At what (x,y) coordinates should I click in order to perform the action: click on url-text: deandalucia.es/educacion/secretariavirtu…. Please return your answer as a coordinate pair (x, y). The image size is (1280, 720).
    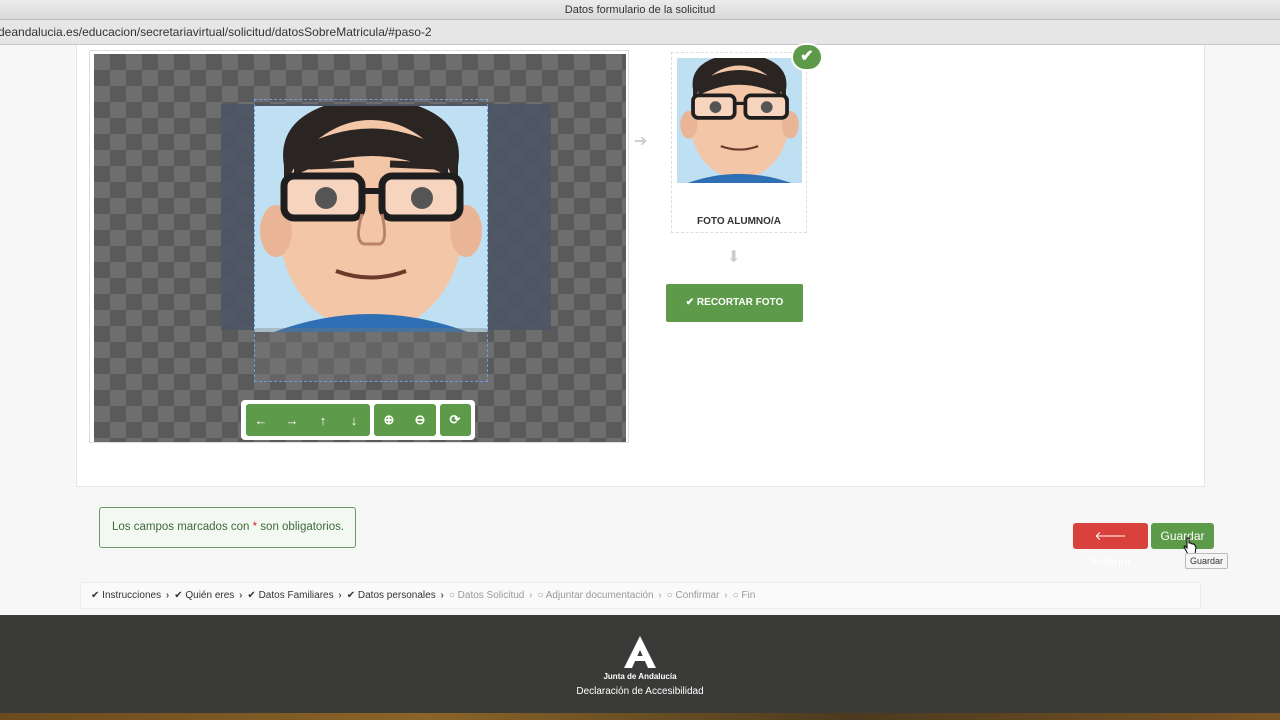
    Looking at the image, I should click on (216, 32).